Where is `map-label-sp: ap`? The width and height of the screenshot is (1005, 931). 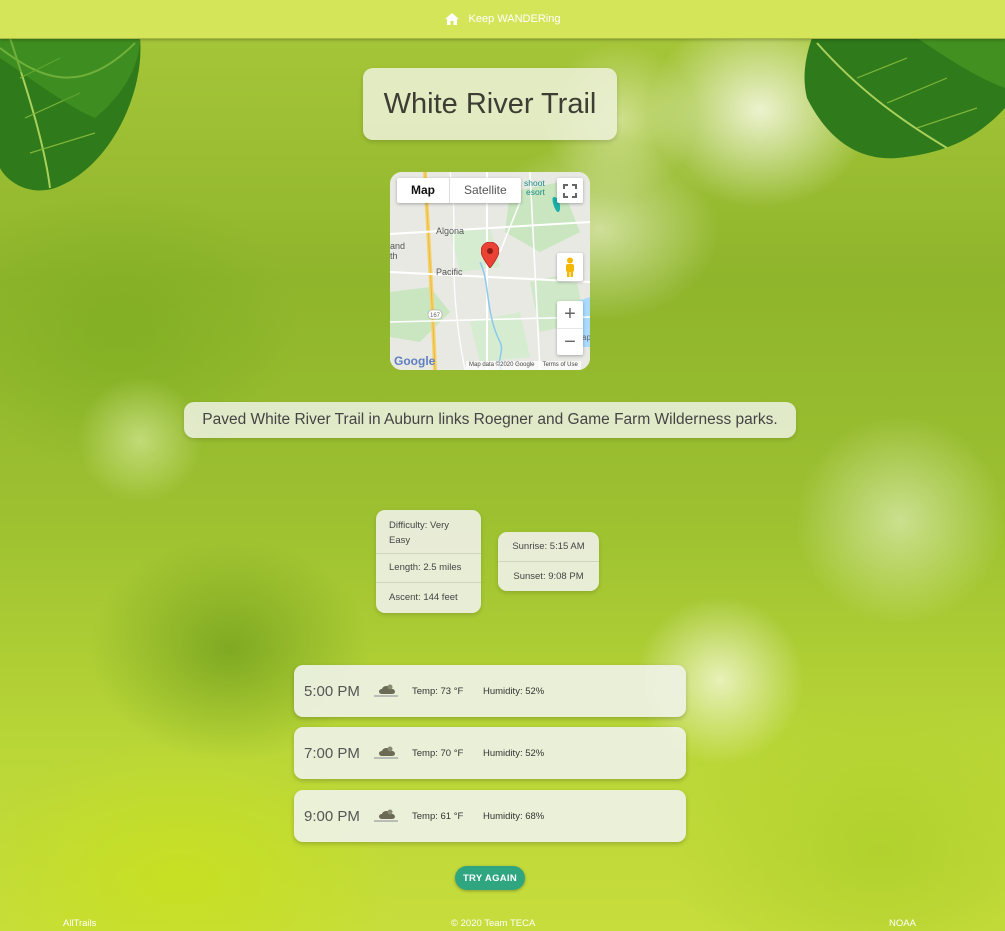
map-label-sp: ap is located at coordinates (586, 337).